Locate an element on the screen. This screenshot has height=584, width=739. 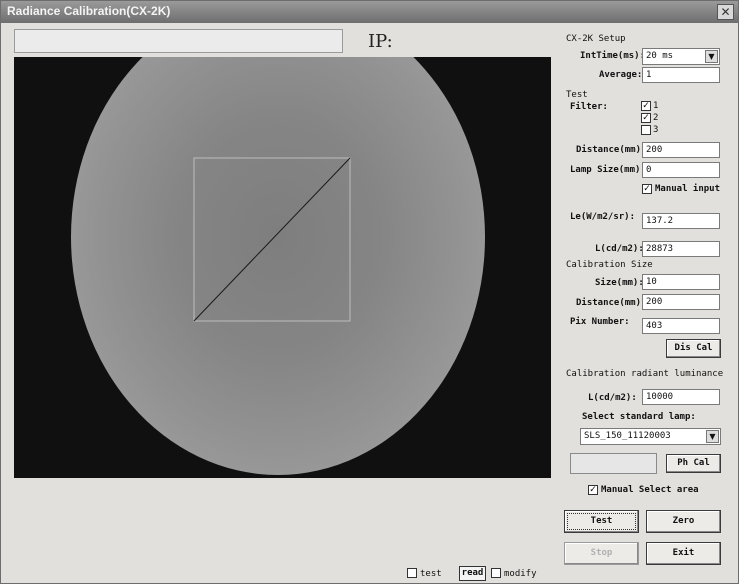
test-section-label: Test is located at coordinates (577, 95).